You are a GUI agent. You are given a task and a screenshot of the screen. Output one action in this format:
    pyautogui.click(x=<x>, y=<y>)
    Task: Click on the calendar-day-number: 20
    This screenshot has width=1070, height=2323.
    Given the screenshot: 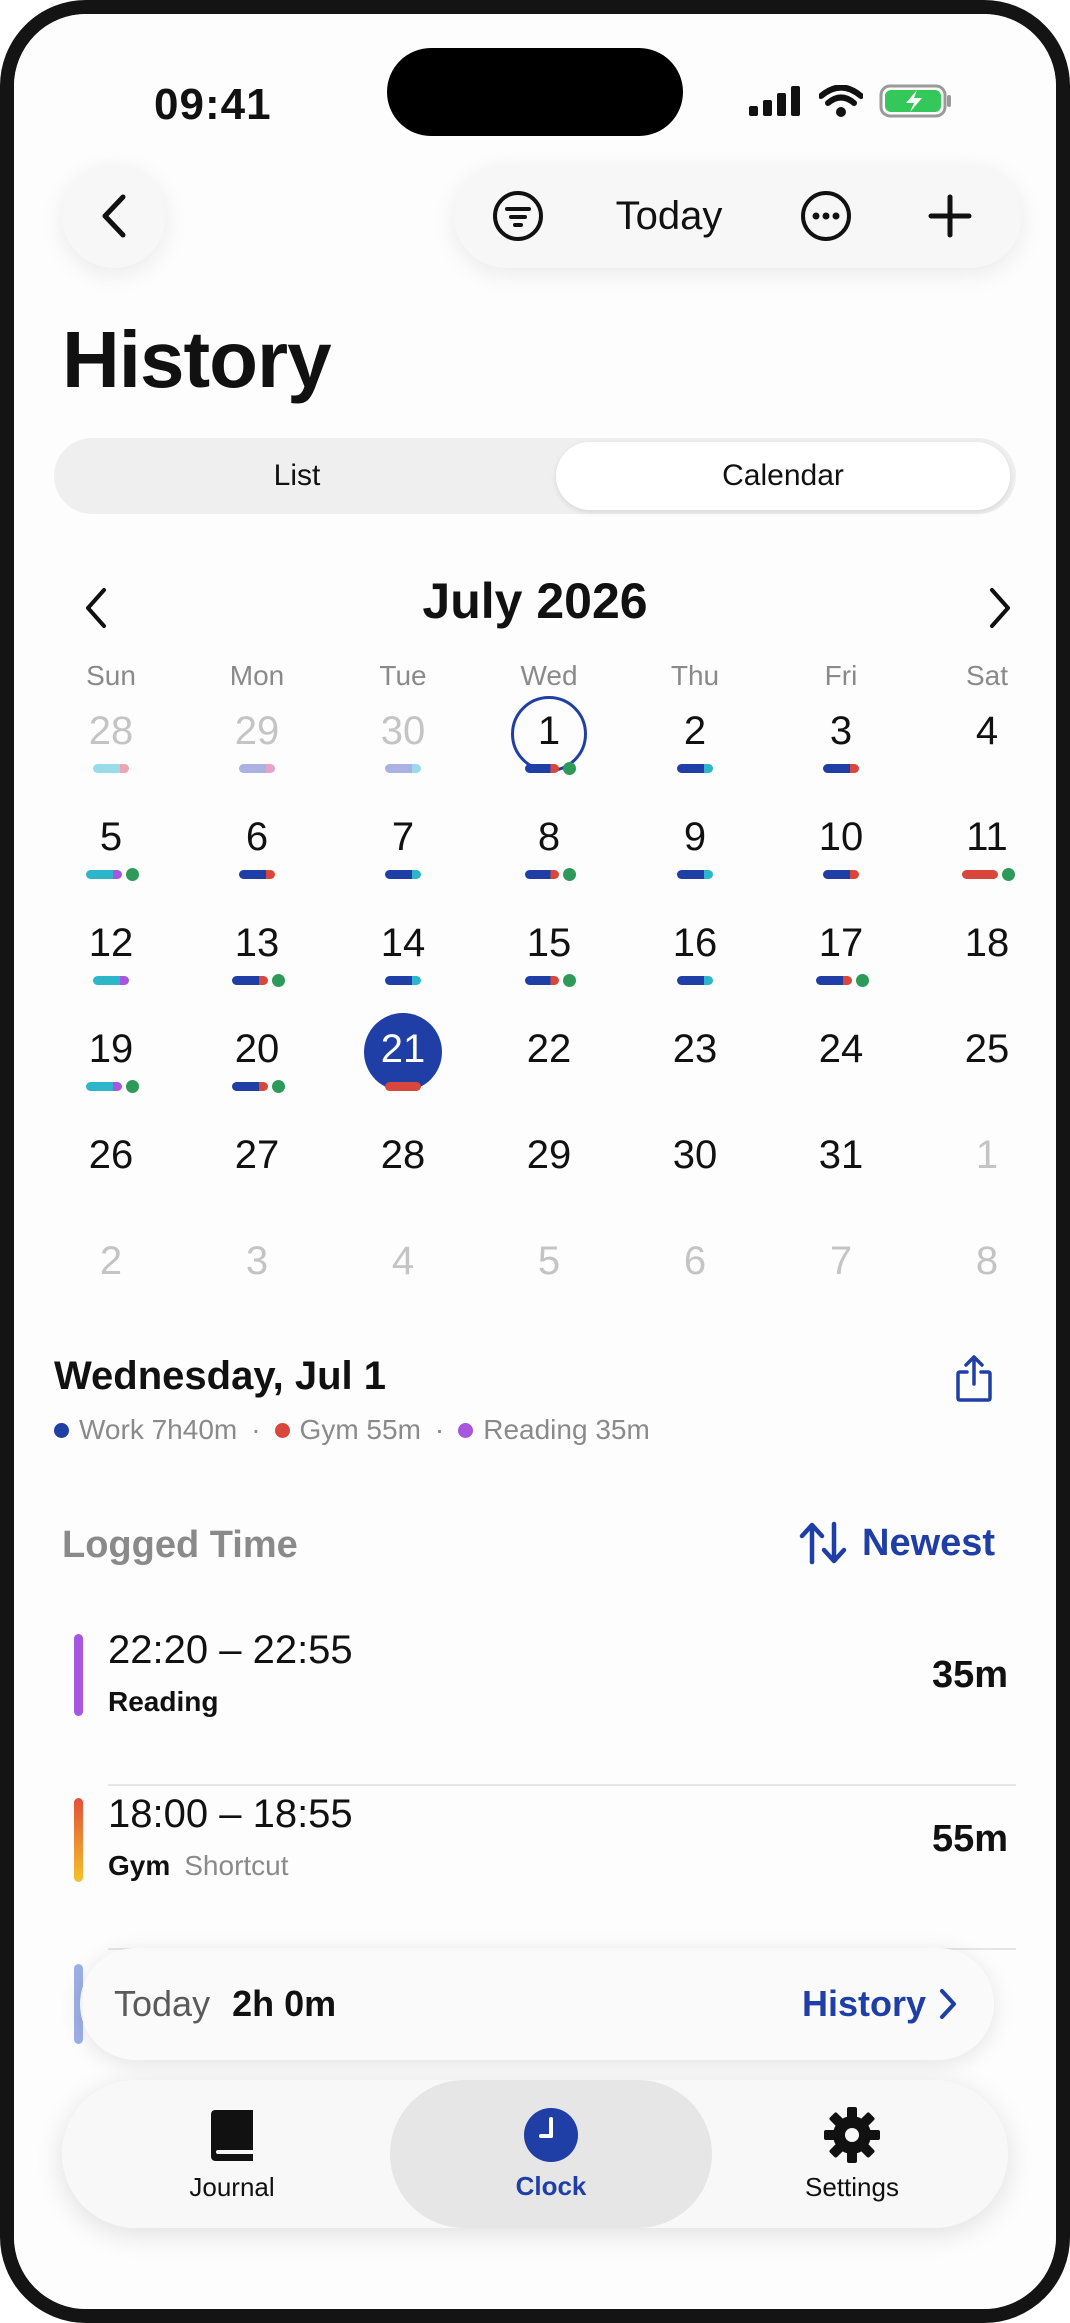 What is the action you would take?
    pyautogui.click(x=257, y=1049)
    